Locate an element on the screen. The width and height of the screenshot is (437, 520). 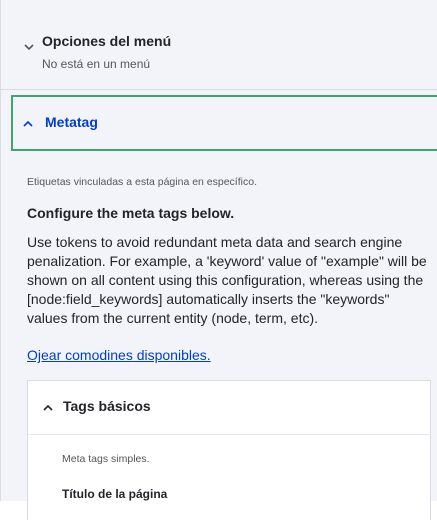
configure-title: Configure the meta tags below. is located at coordinates (131, 213).